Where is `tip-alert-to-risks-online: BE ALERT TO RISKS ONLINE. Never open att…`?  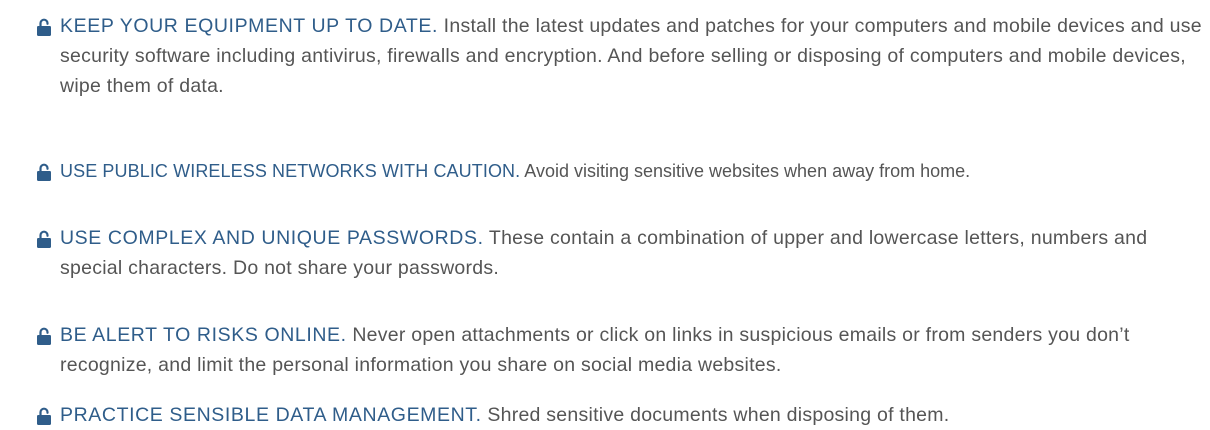
tip-alert-to-risks-online: BE ALERT TO RISKS ONLINE. Never open att… is located at coordinates (619, 350).